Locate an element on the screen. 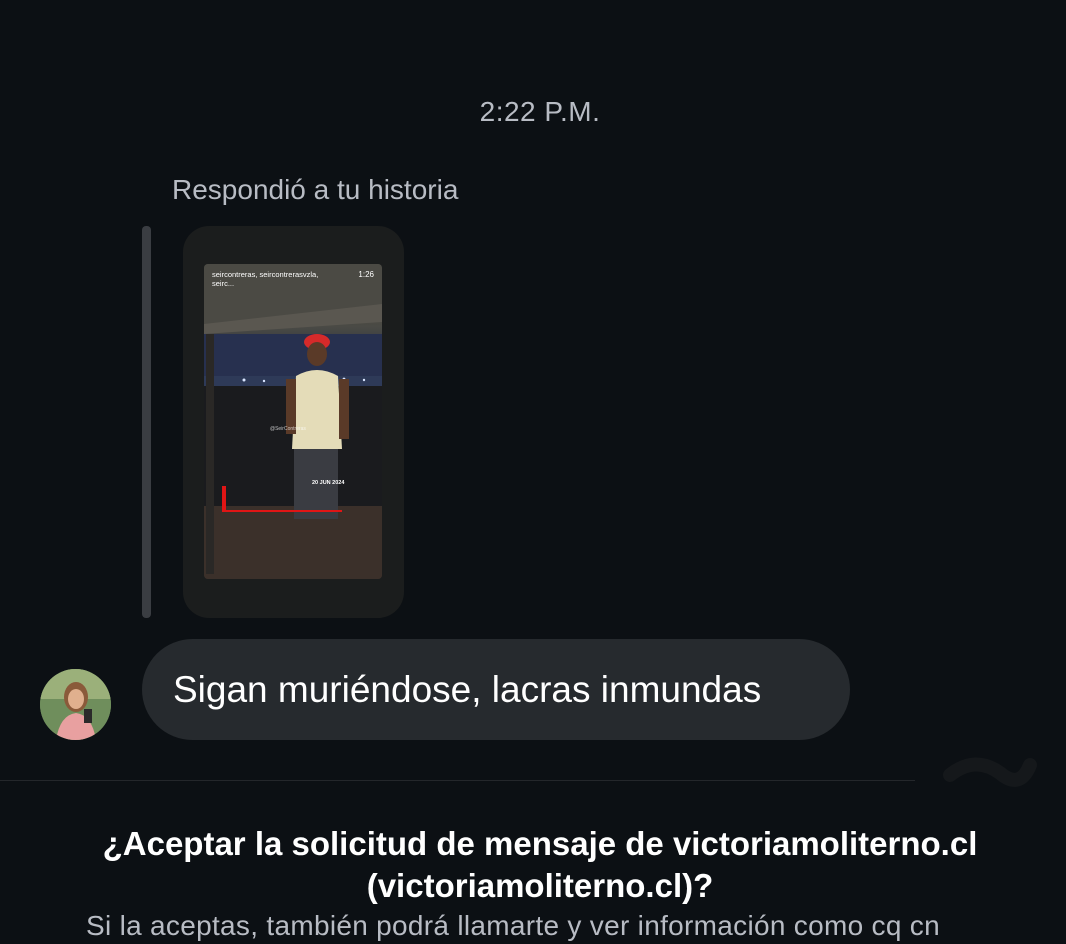 The height and width of the screenshot is (944, 1066). message-bubble: Sigan muriéndose, lacras inmundas is located at coordinates (496, 689).